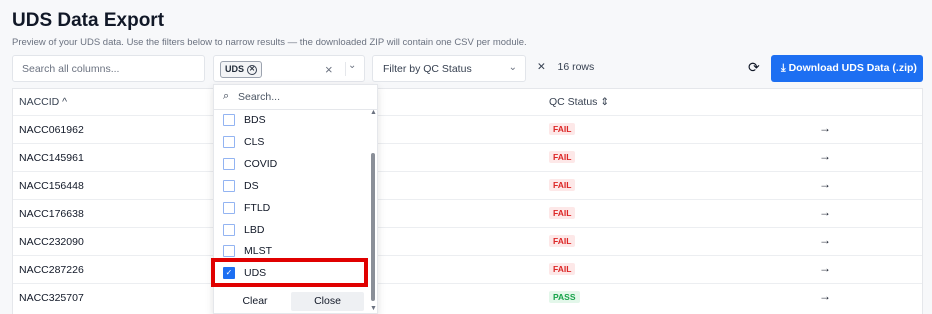 This screenshot has height=314, width=932. What do you see at coordinates (852, 68) in the screenshot?
I see `download-button-label: Download UDS Data (.zip)` at bounding box center [852, 68].